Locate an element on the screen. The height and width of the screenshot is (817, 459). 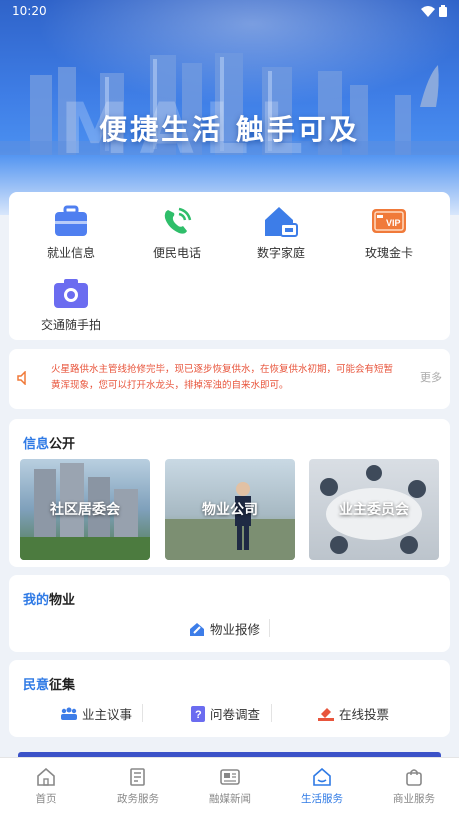
battery-icon is located at coordinates (443, 11).